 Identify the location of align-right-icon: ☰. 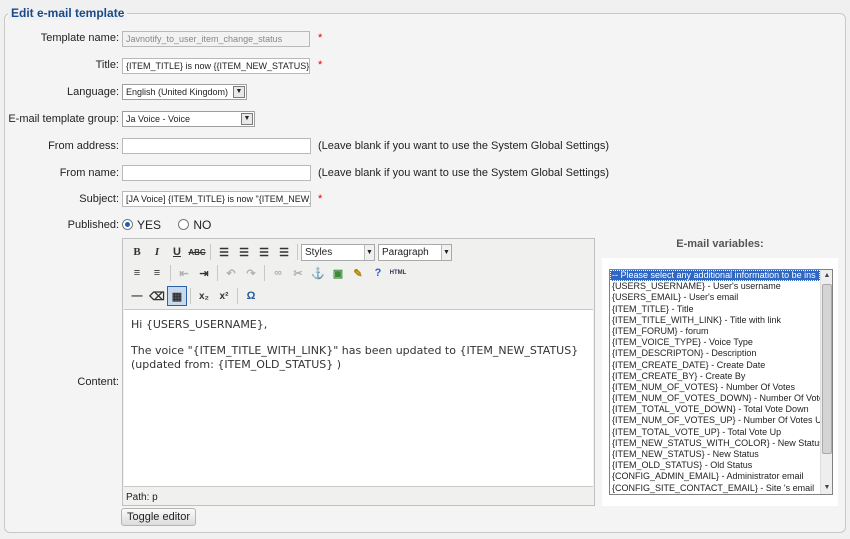
(264, 252).